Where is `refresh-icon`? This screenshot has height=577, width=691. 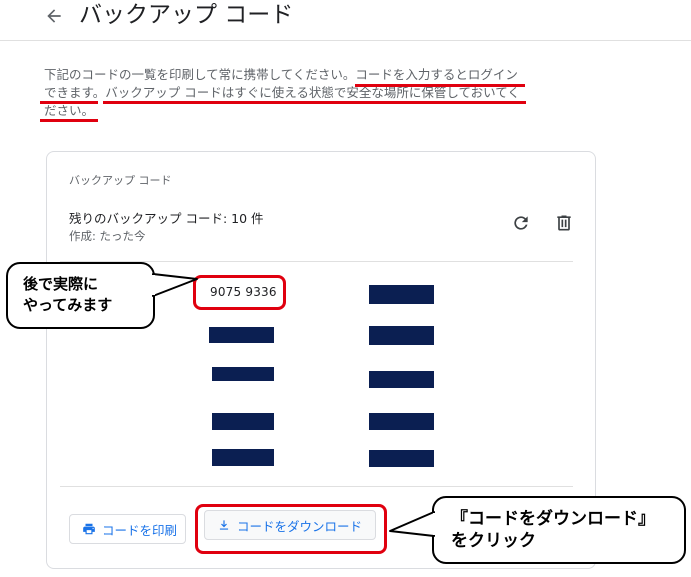
refresh-icon is located at coordinates (521, 223).